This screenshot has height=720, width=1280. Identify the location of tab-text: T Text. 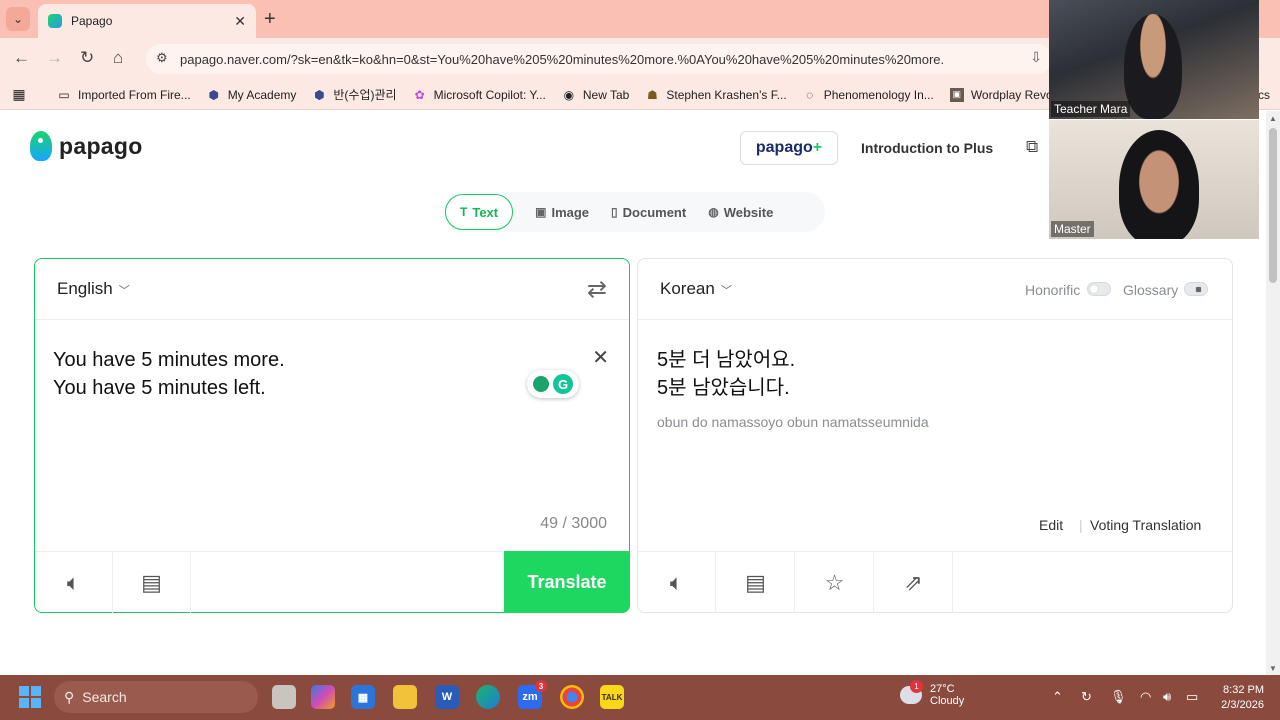
(479, 212).